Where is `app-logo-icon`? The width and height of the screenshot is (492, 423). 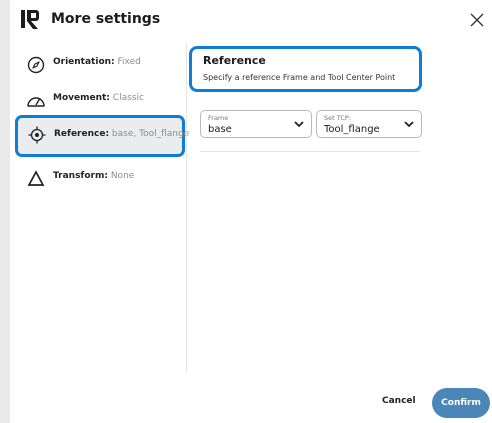
app-logo-icon is located at coordinates (30, 19).